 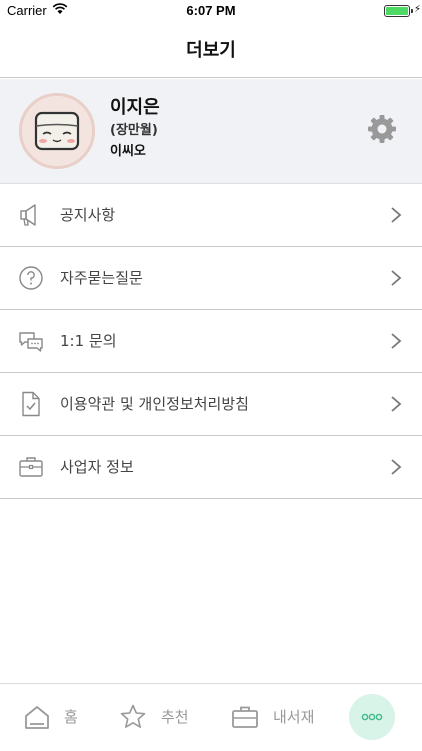 What do you see at coordinates (134, 130) in the screenshot?
I see `profile-sub-name: (장만월)` at bounding box center [134, 130].